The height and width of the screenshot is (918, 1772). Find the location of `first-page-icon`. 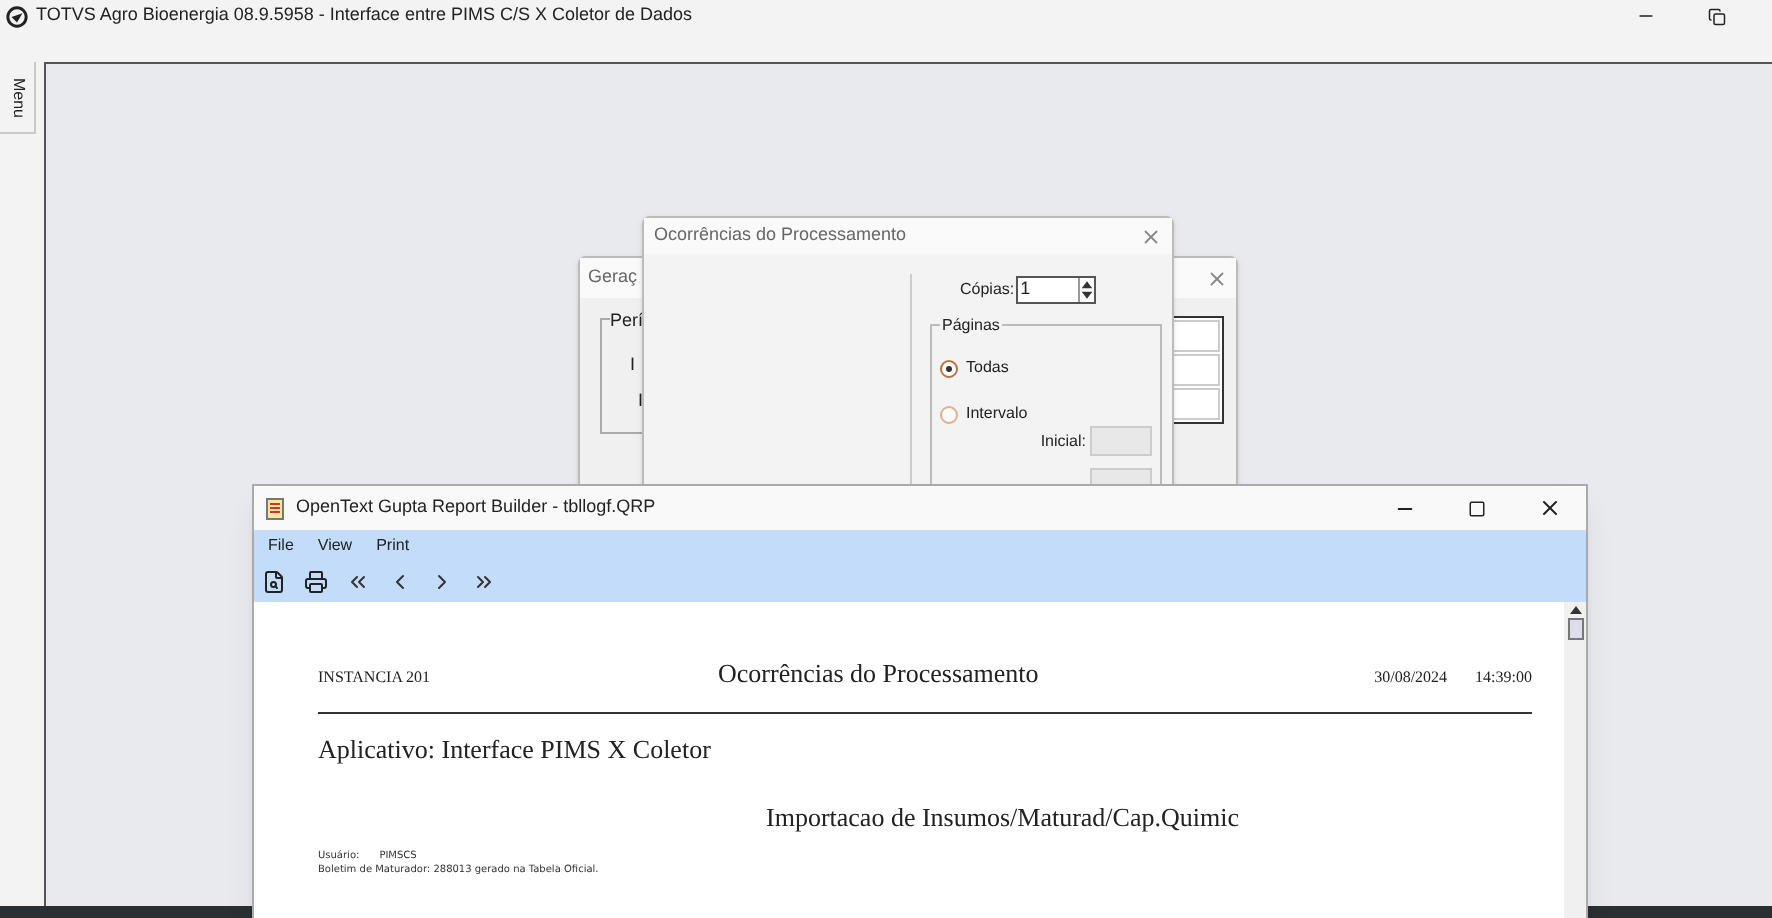

first-page-icon is located at coordinates (358, 582).